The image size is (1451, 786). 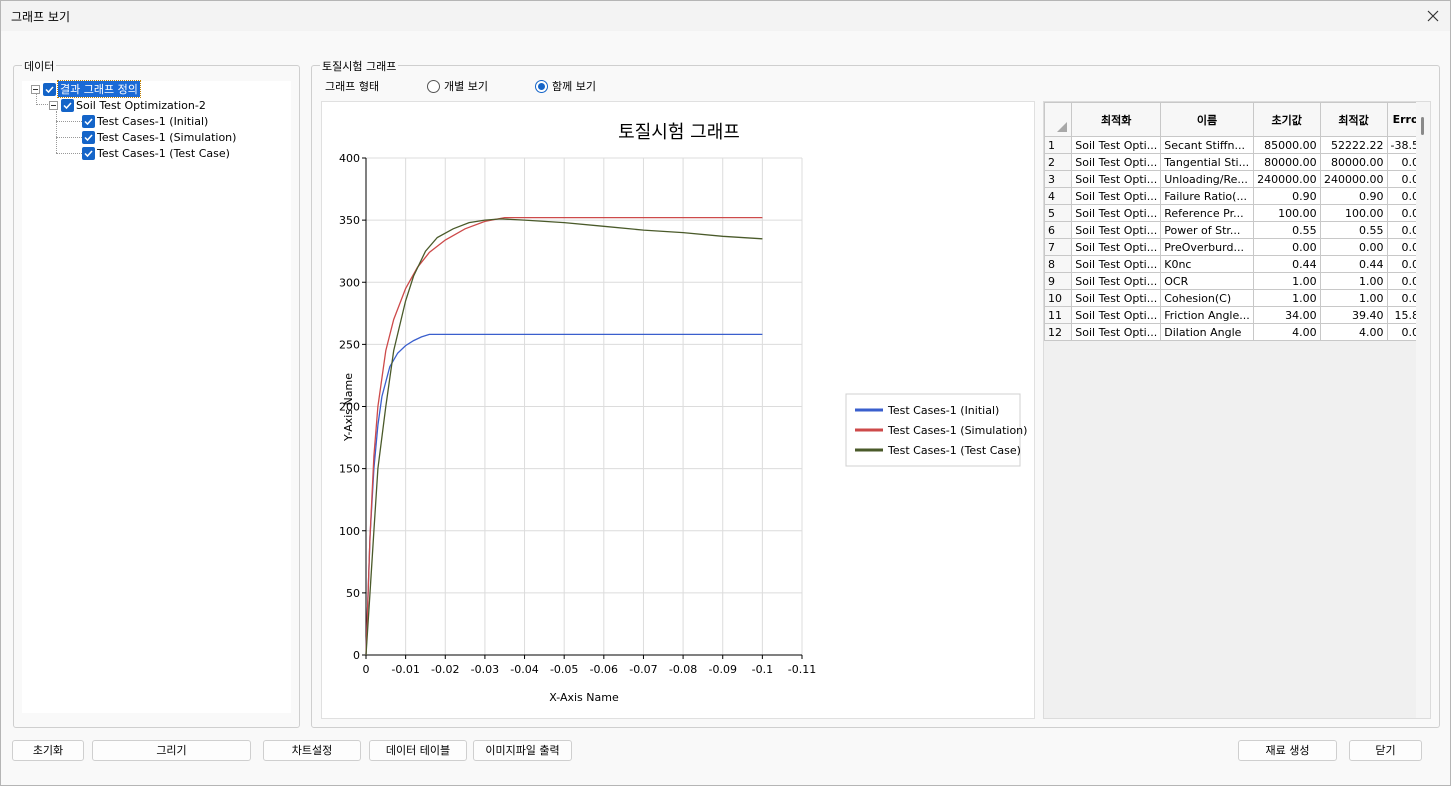 What do you see at coordinates (1353, 315) in the screenshot?
I see `table-cell: 39.40` at bounding box center [1353, 315].